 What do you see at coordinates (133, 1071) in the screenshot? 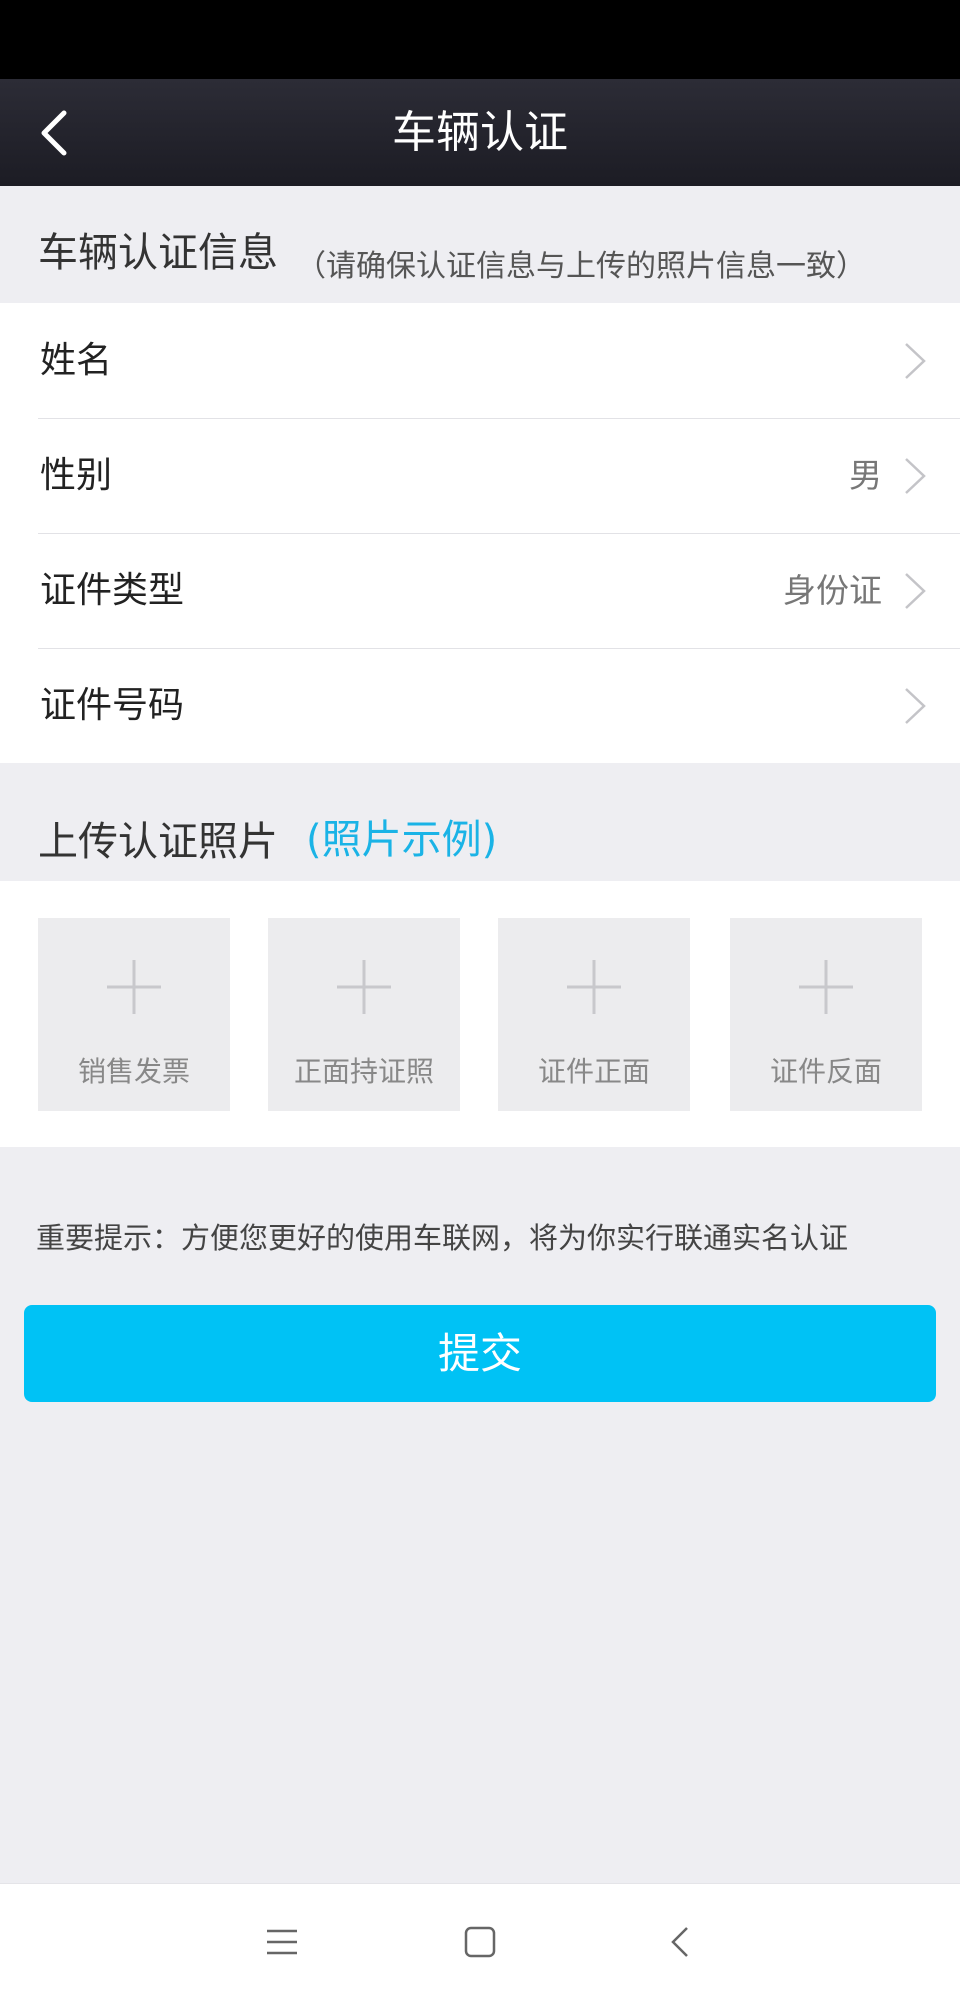
I see `tile-label: 销售发票` at bounding box center [133, 1071].